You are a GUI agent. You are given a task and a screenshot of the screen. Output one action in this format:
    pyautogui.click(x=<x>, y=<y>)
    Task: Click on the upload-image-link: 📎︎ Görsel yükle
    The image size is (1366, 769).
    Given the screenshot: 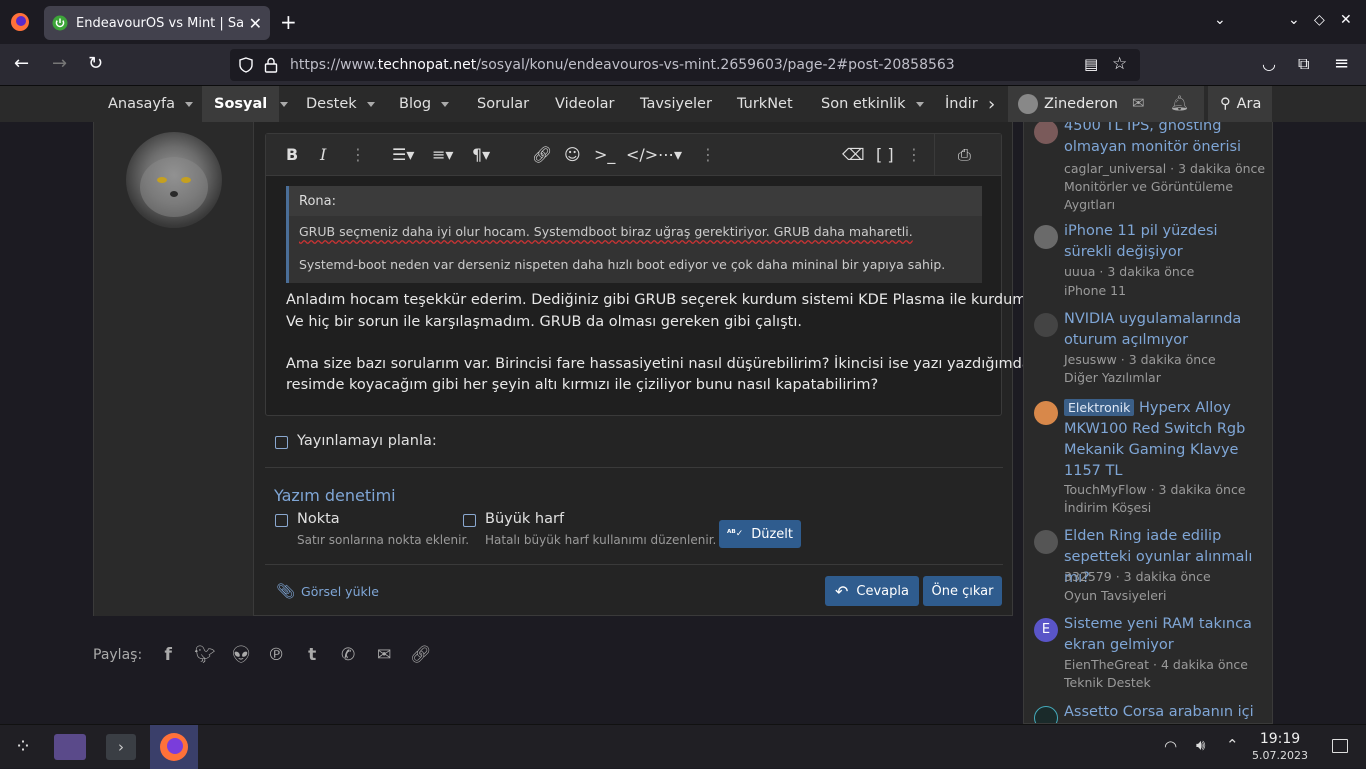 What is the action you would take?
    pyautogui.click(x=327, y=591)
    